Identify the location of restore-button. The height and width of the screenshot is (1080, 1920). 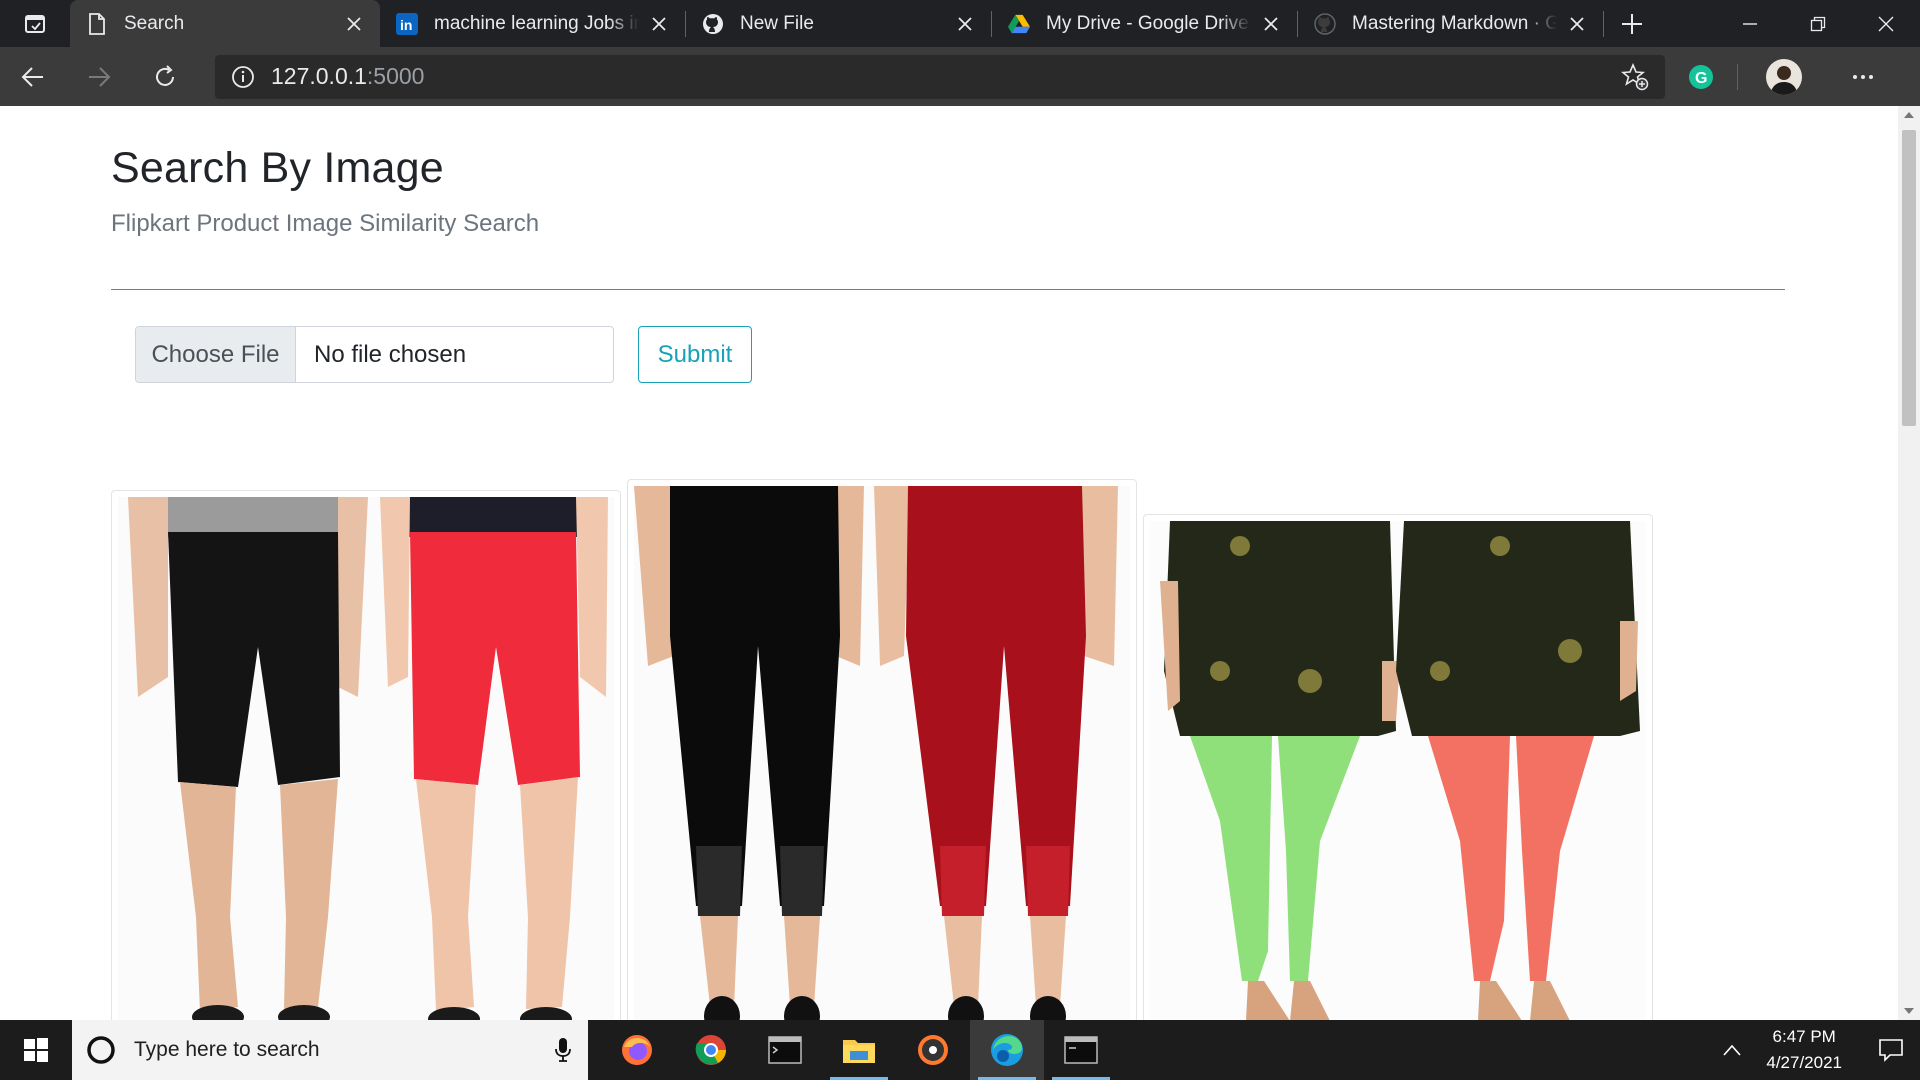
(1818, 23).